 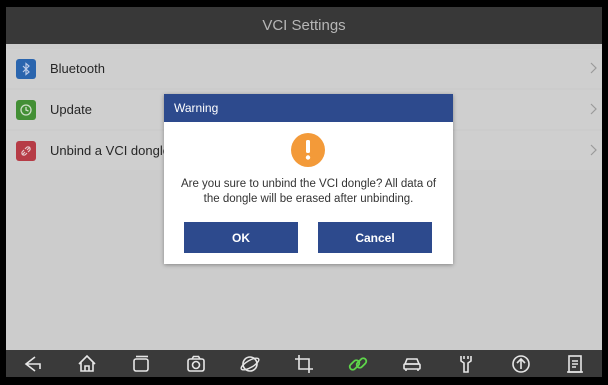 I want to click on dialog-header: Warning, so click(x=308, y=108).